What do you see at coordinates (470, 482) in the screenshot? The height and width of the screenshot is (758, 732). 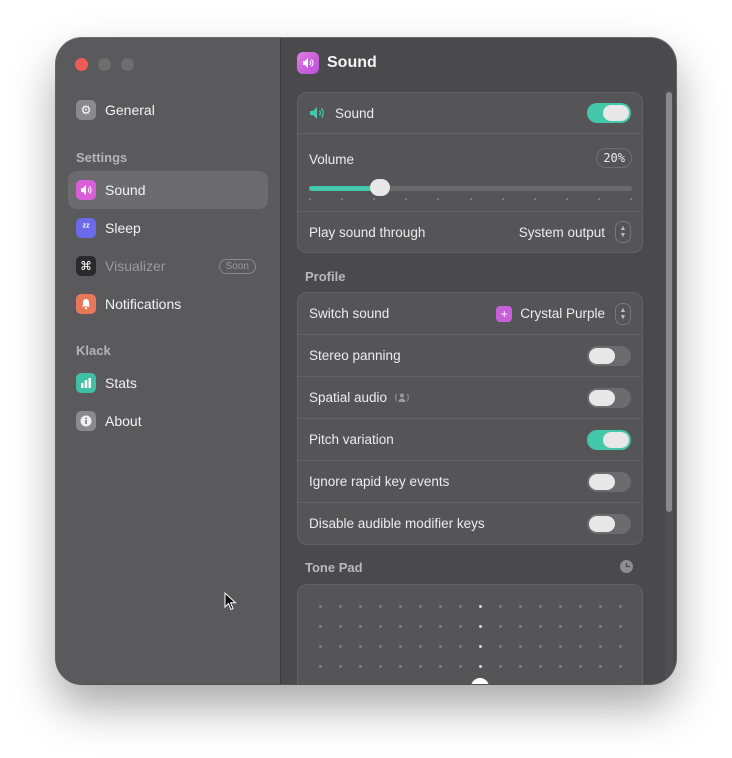 I see `ignore-rapid-row: Ignore rapid key events` at bounding box center [470, 482].